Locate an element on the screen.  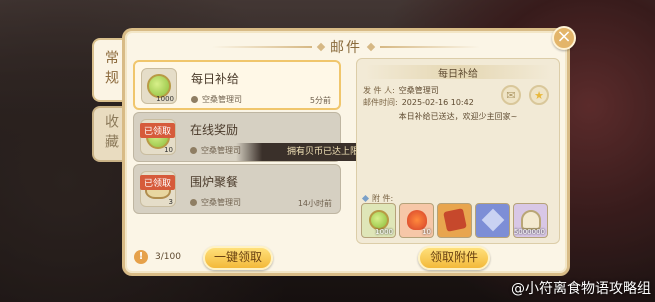
mail-item-icon: 1000 is located at coordinates (159, 86).